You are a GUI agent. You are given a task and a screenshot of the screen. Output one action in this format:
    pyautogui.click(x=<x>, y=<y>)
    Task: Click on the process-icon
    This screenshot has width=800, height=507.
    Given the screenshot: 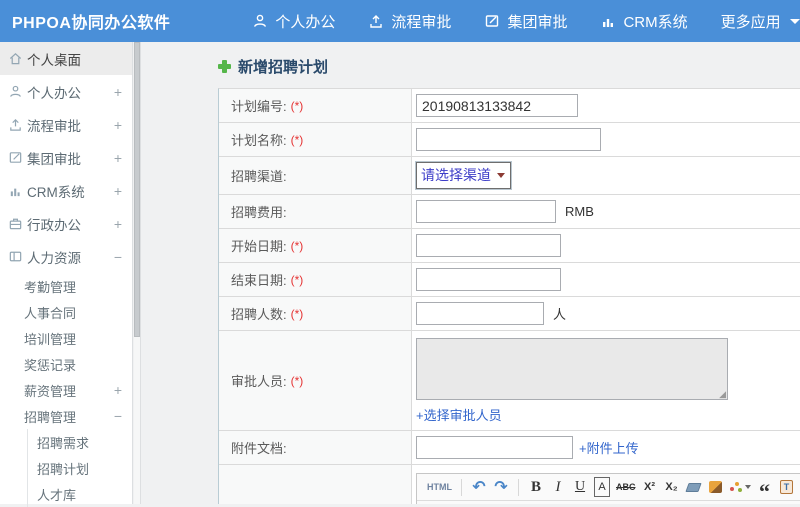 What is the action you would take?
    pyautogui.click(x=376, y=21)
    